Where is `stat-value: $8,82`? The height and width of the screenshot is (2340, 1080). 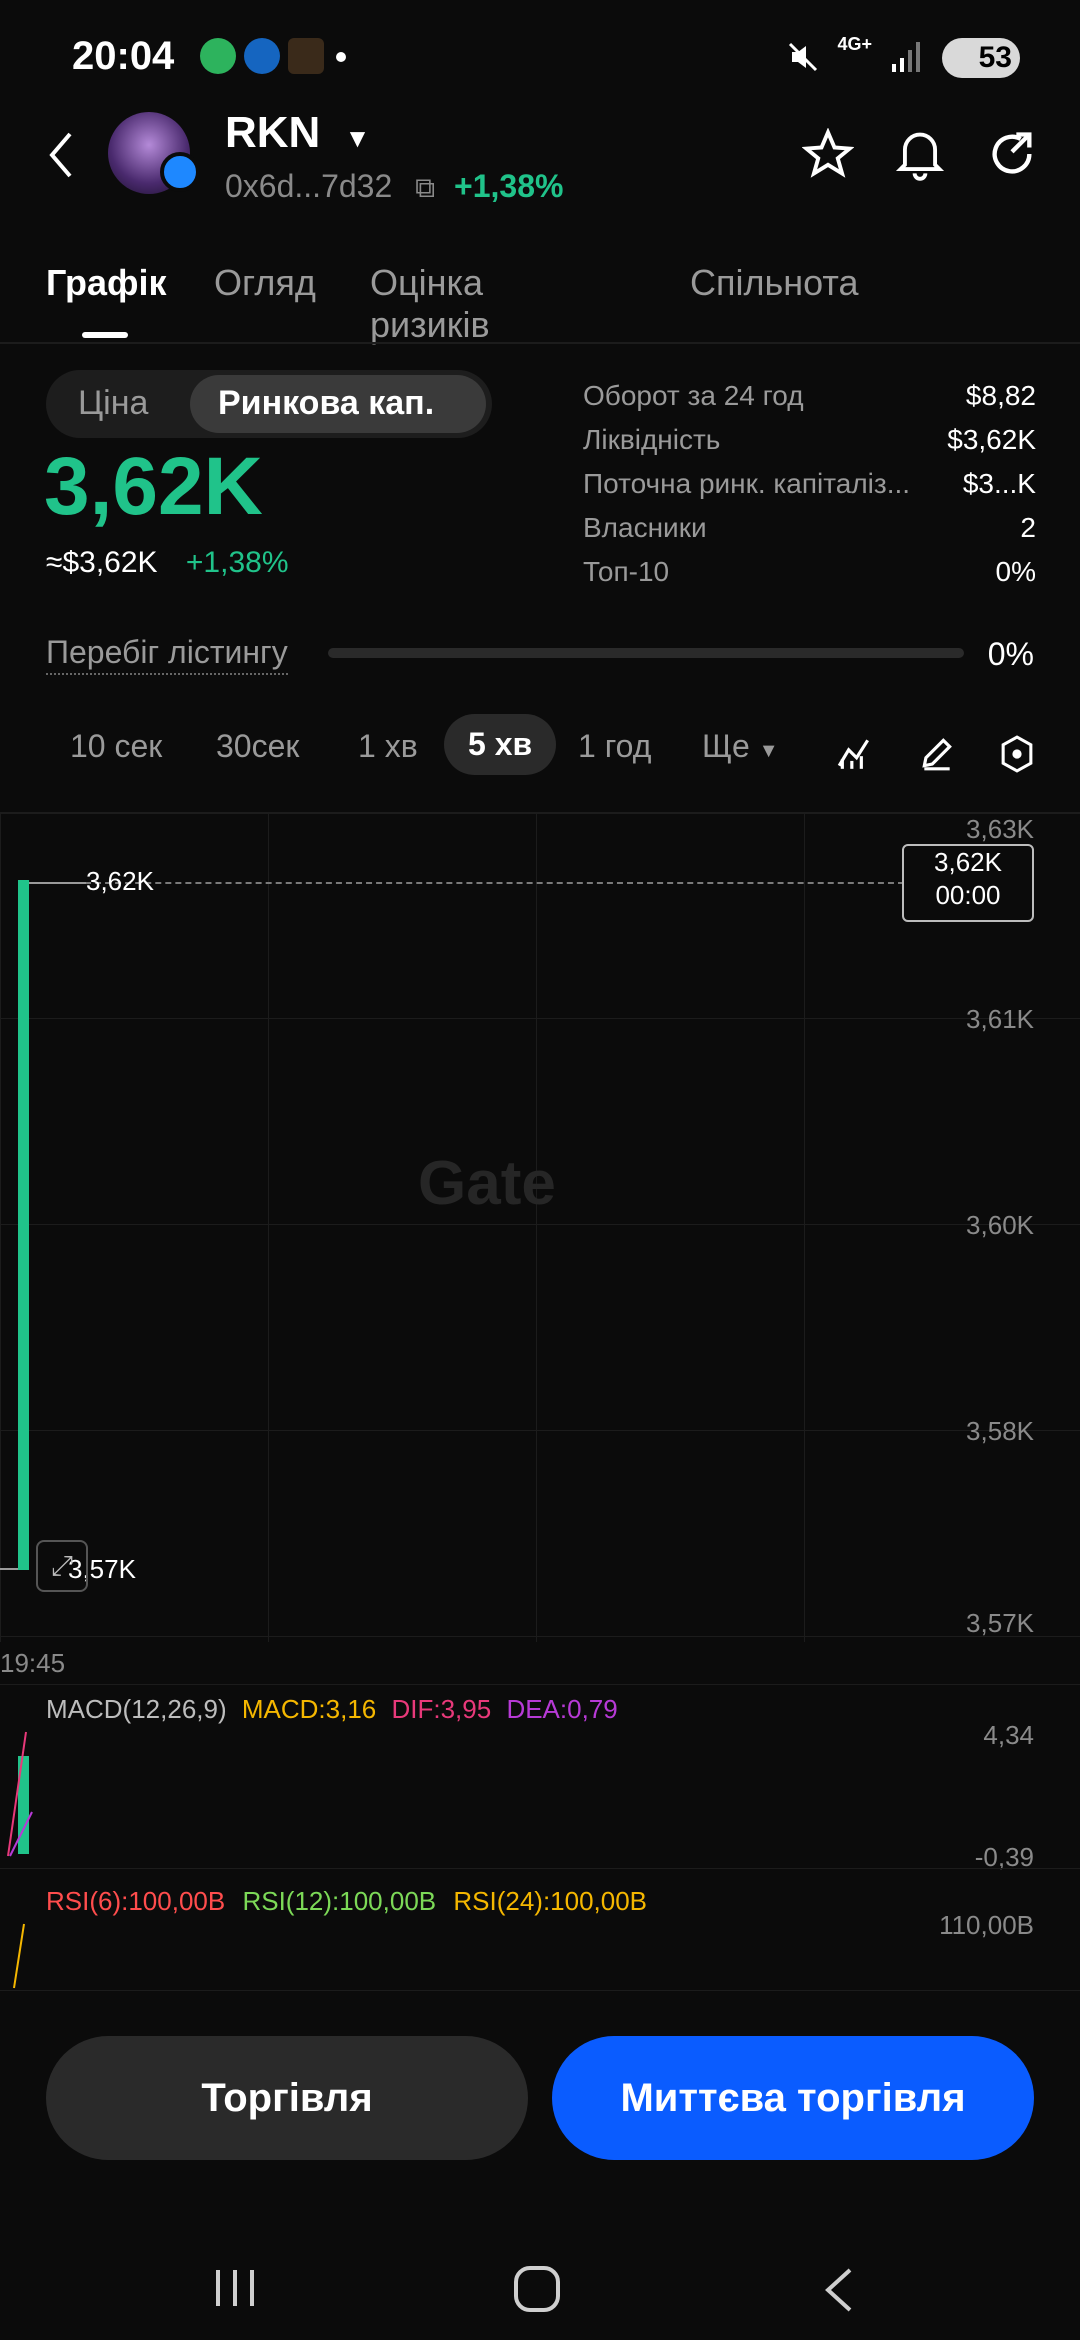
stat-value: $8,82 is located at coordinates (1000, 395).